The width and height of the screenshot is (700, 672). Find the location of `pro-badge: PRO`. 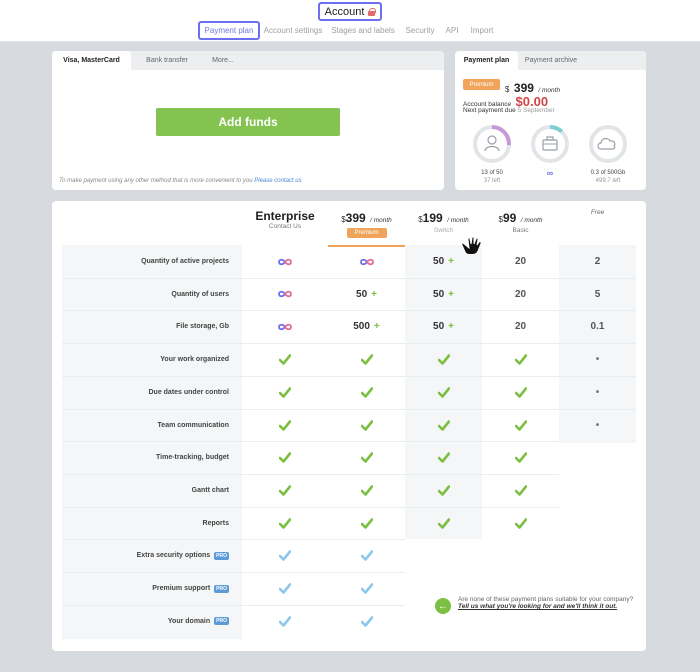

pro-badge: PRO is located at coordinates (221, 621).